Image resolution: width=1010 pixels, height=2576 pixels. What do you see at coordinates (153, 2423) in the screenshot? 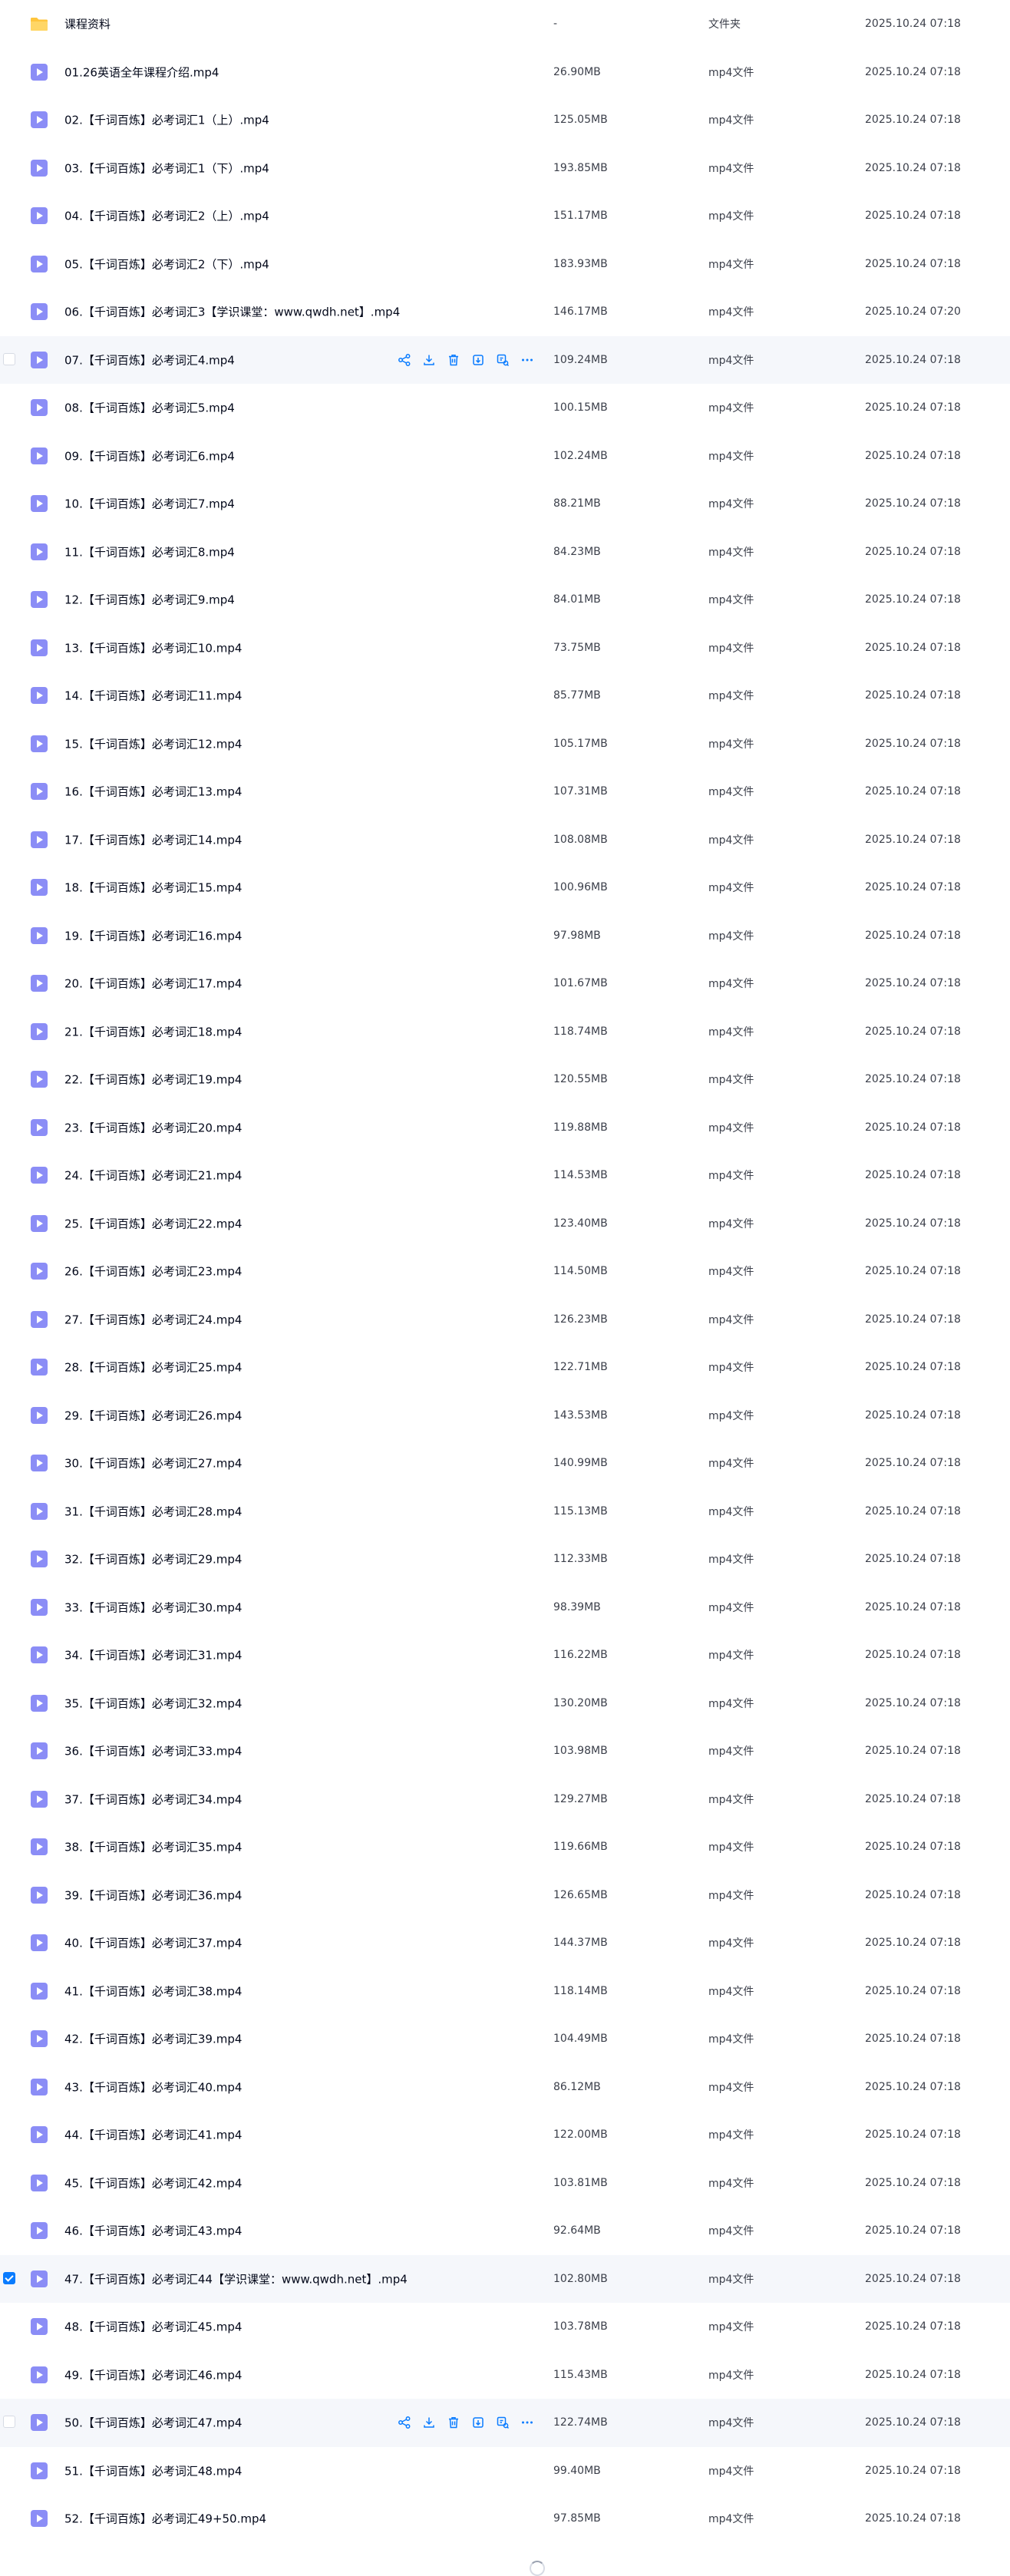
I see `file-name: 50.【千词百炼】必考词汇47.mp4` at bounding box center [153, 2423].